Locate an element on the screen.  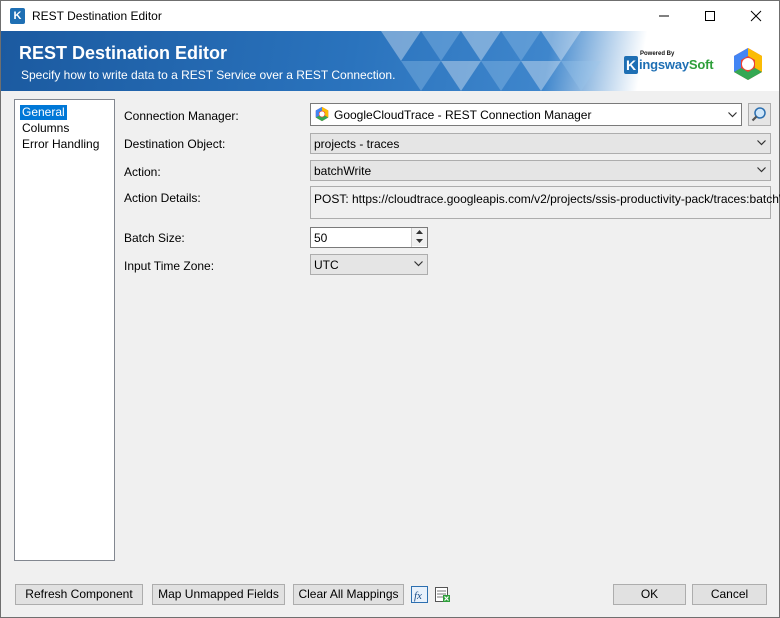
spreadsheet-icon is located at coordinates (442, 594).